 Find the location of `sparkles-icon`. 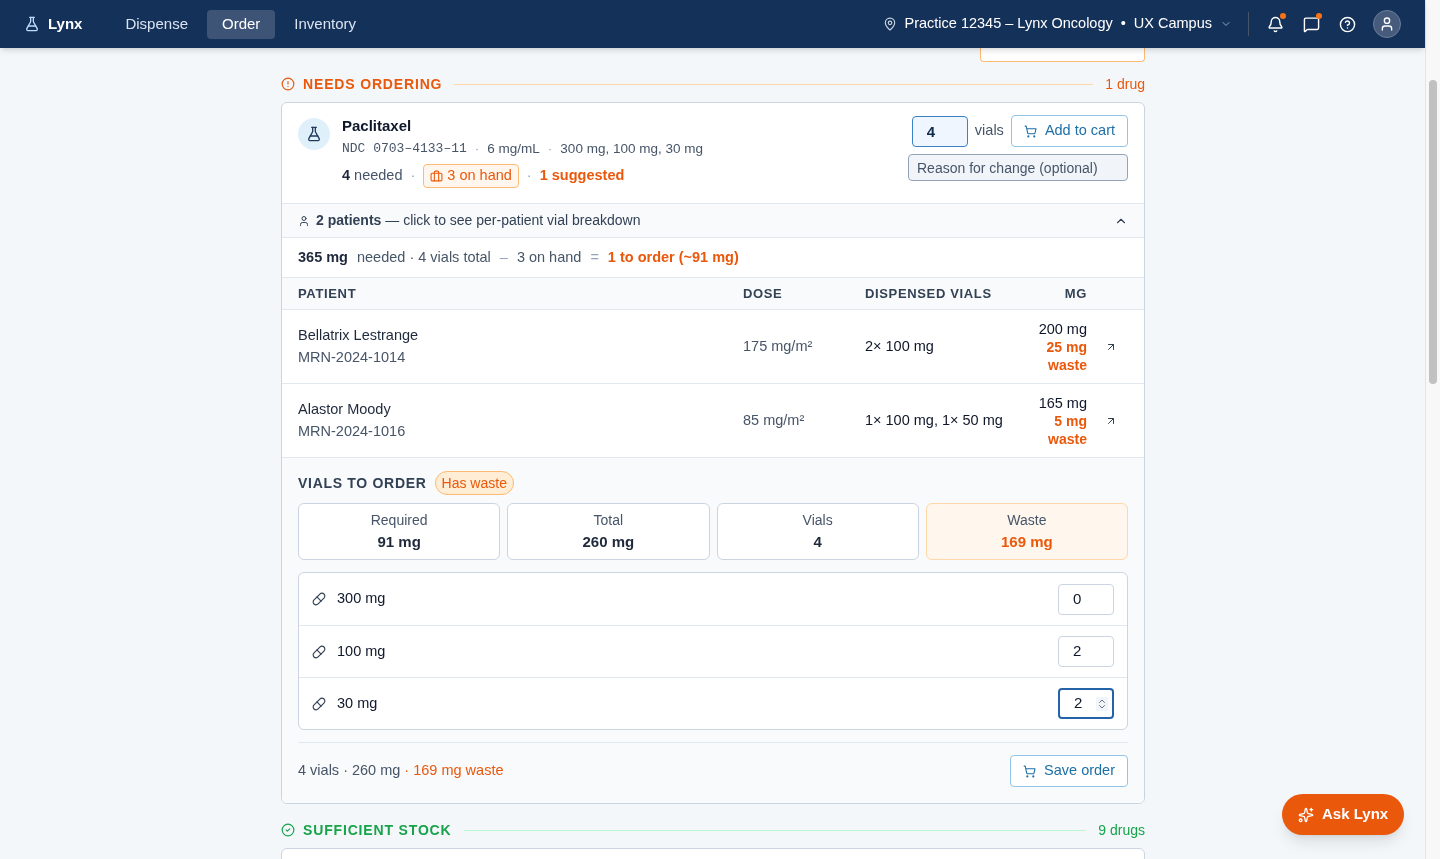

sparkles-icon is located at coordinates (1306, 814).